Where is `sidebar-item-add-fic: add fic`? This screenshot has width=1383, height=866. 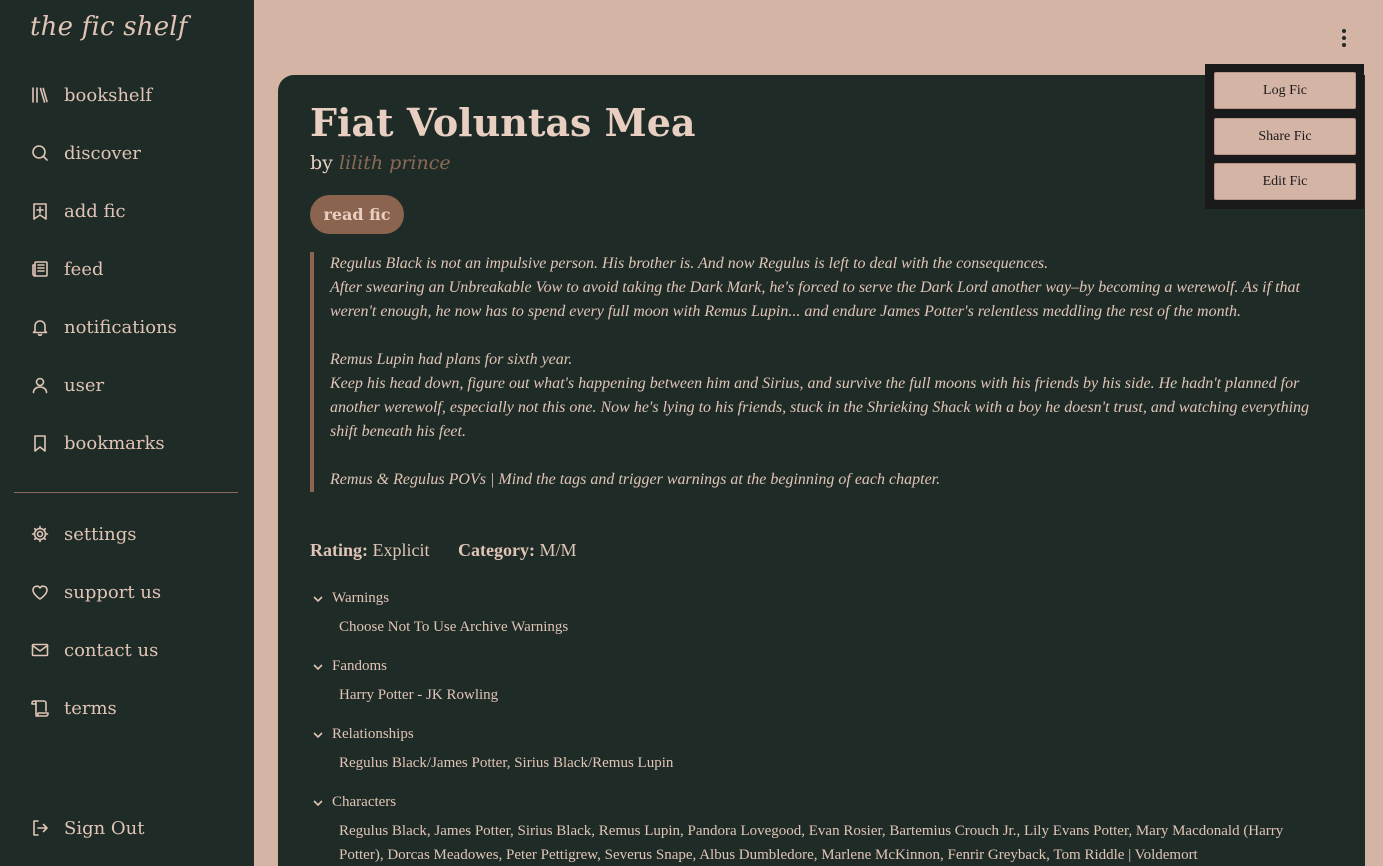
sidebar-item-add-fic: add fic is located at coordinates (78, 211).